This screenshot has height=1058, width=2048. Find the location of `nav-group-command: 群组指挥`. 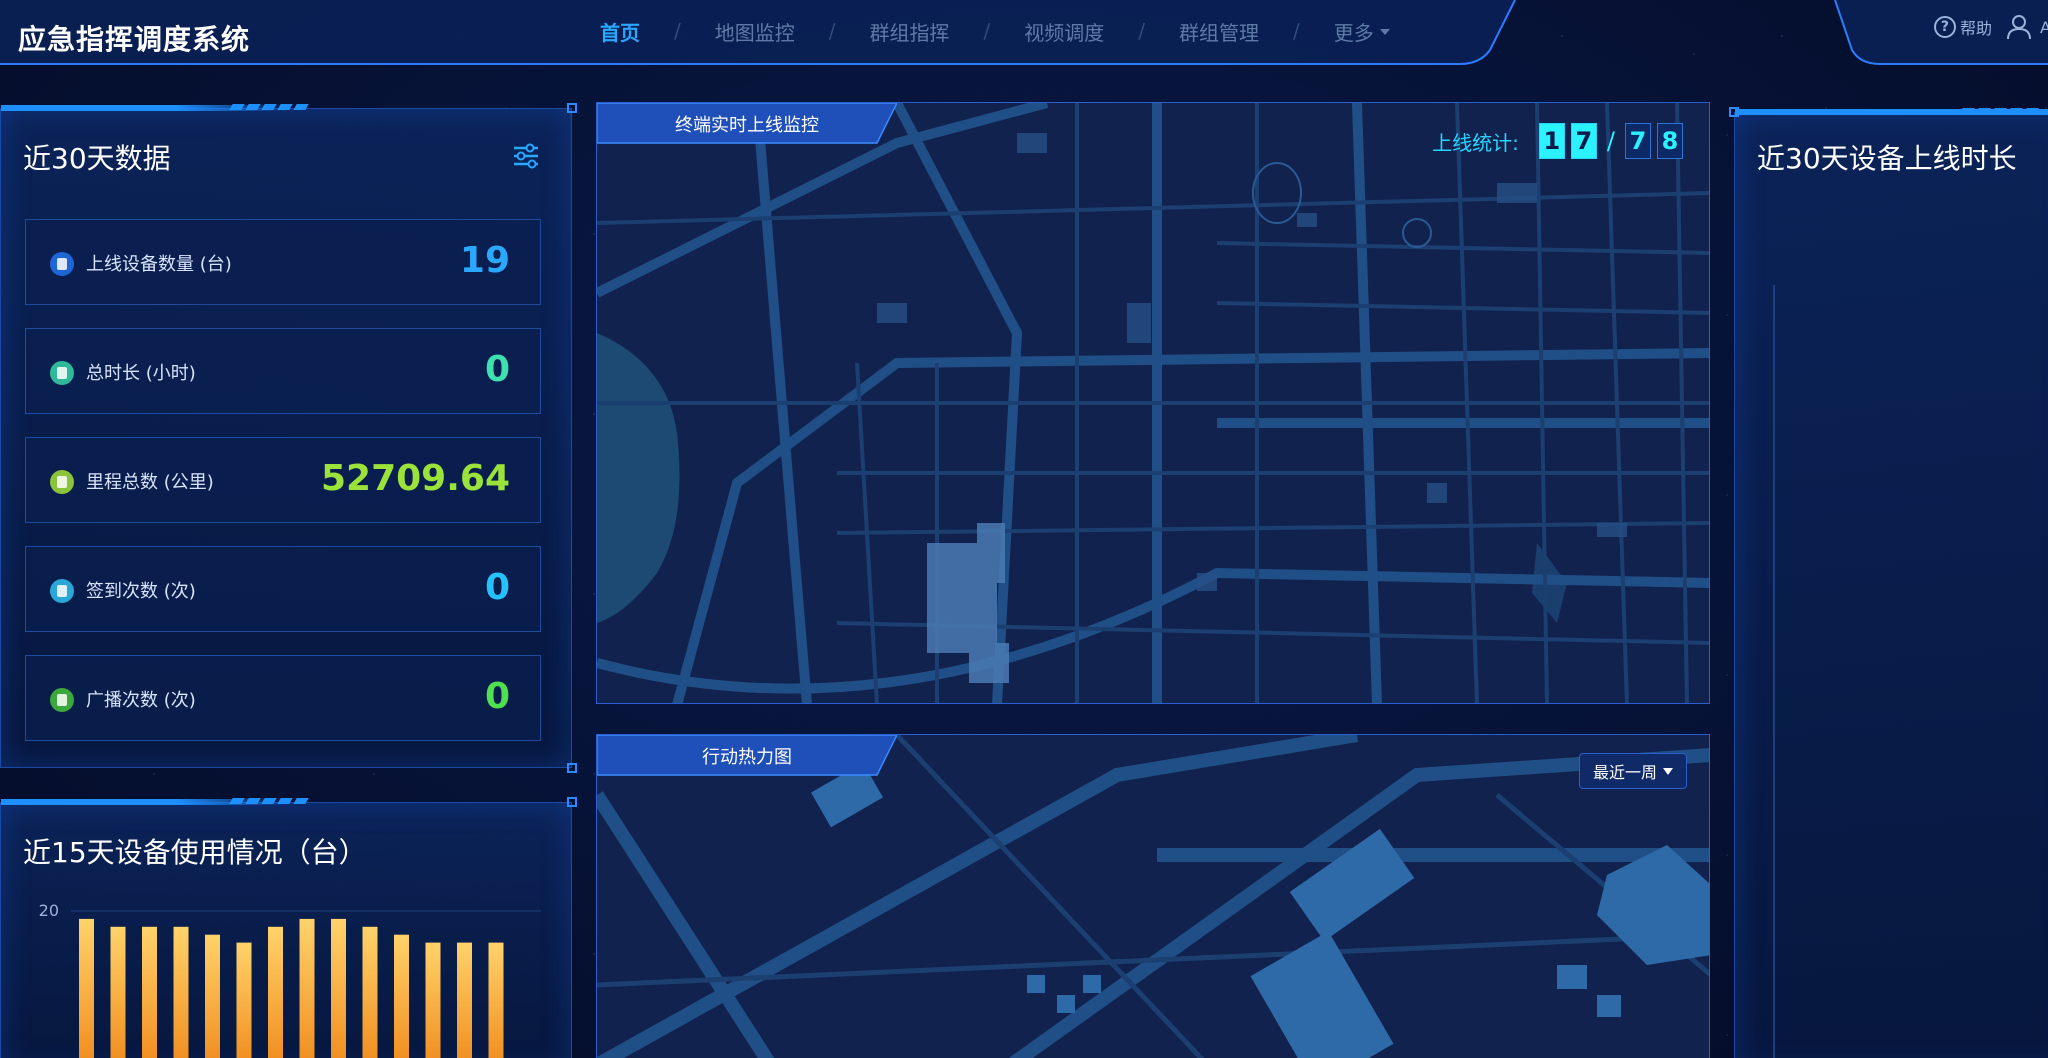

nav-group-command: 群组指挥 is located at coordinates (910, 31).